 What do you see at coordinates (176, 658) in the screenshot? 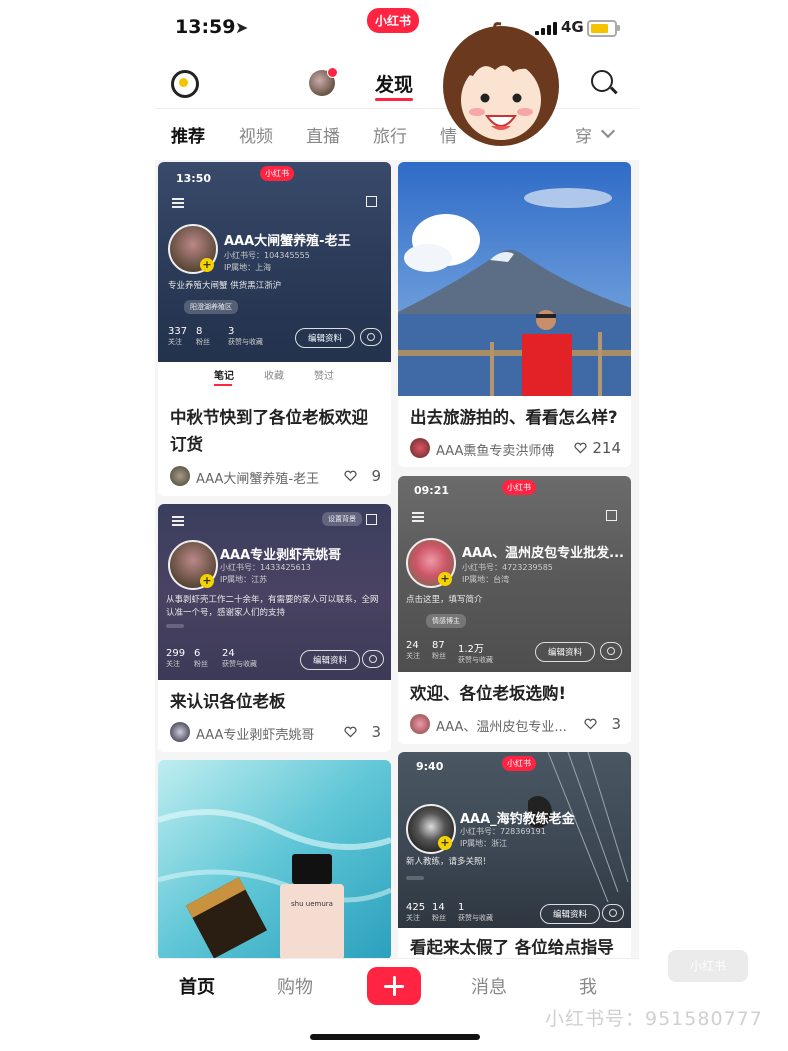
I see `stat: 299 关注` at bounding box center [176, 658].